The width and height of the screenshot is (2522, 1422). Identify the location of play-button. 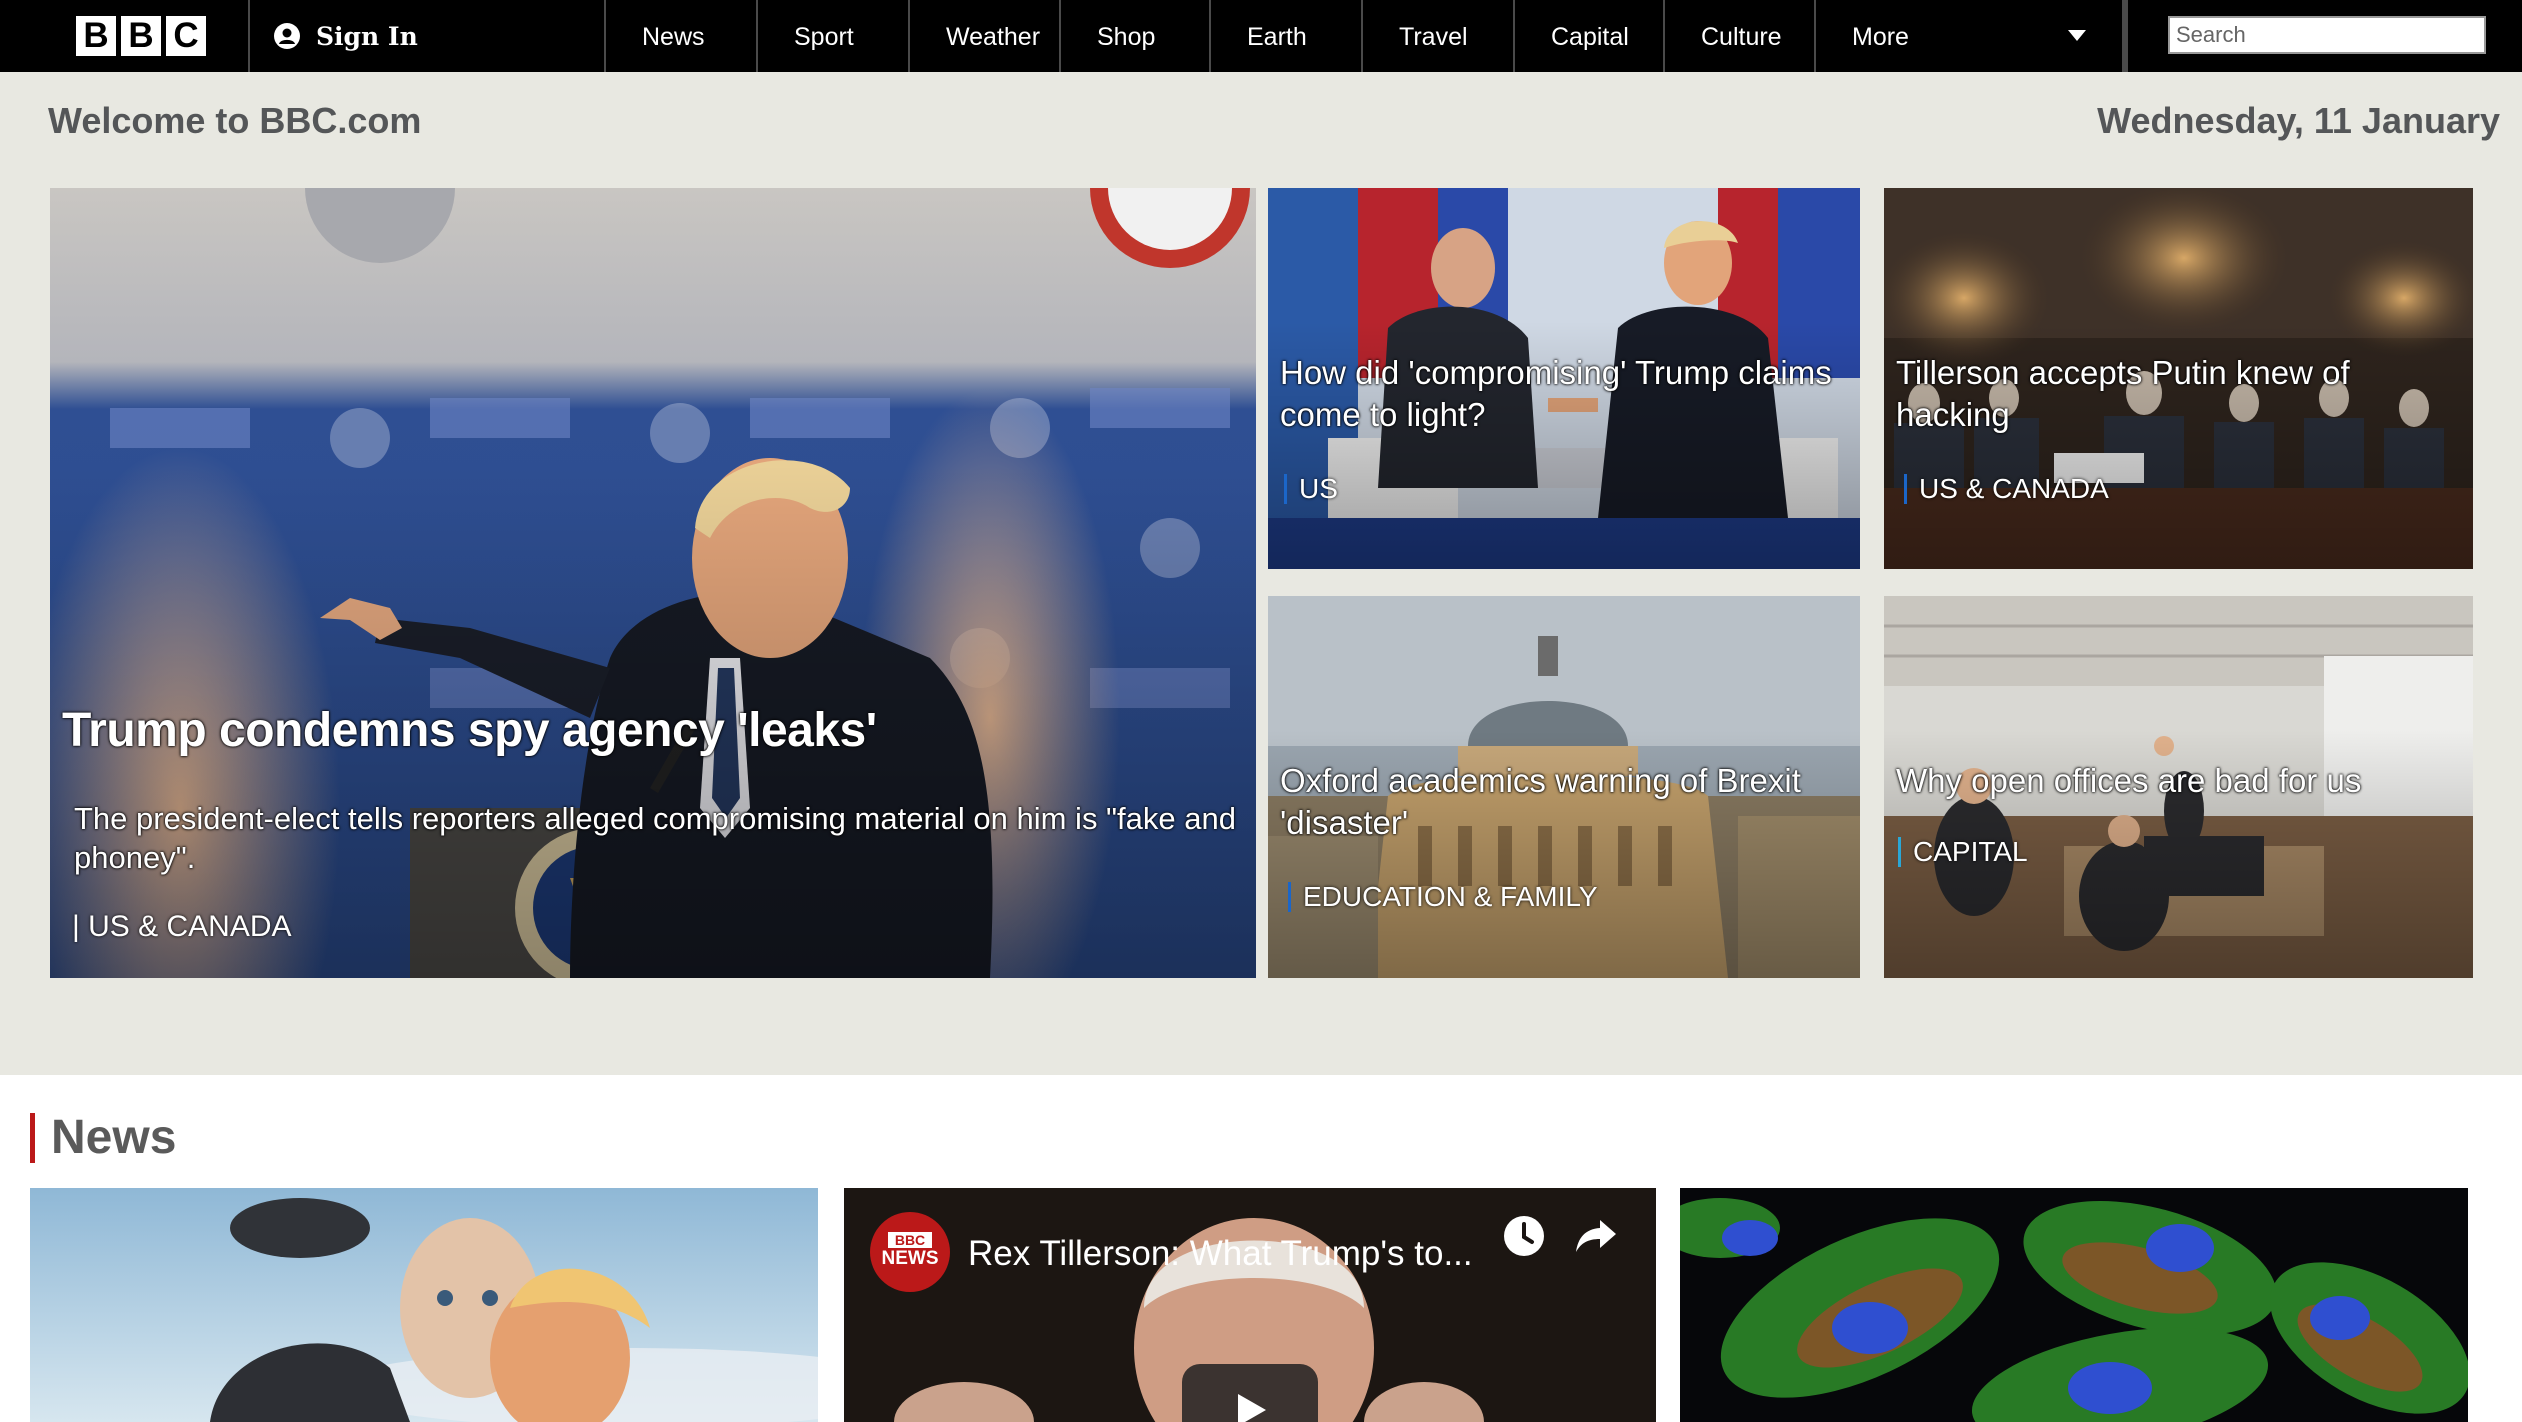
(1250, 1393).